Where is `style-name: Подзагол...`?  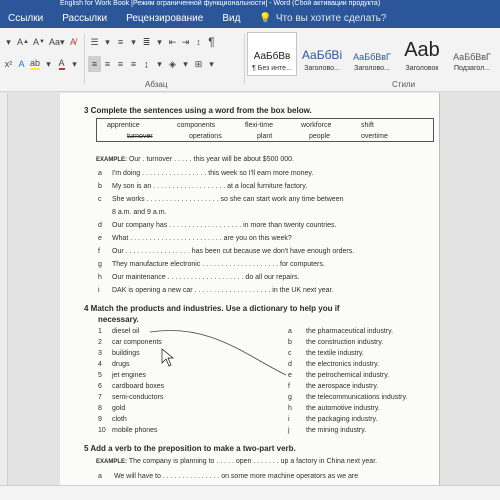
style-name: Подзагол... is located at coordinates (471, 68).